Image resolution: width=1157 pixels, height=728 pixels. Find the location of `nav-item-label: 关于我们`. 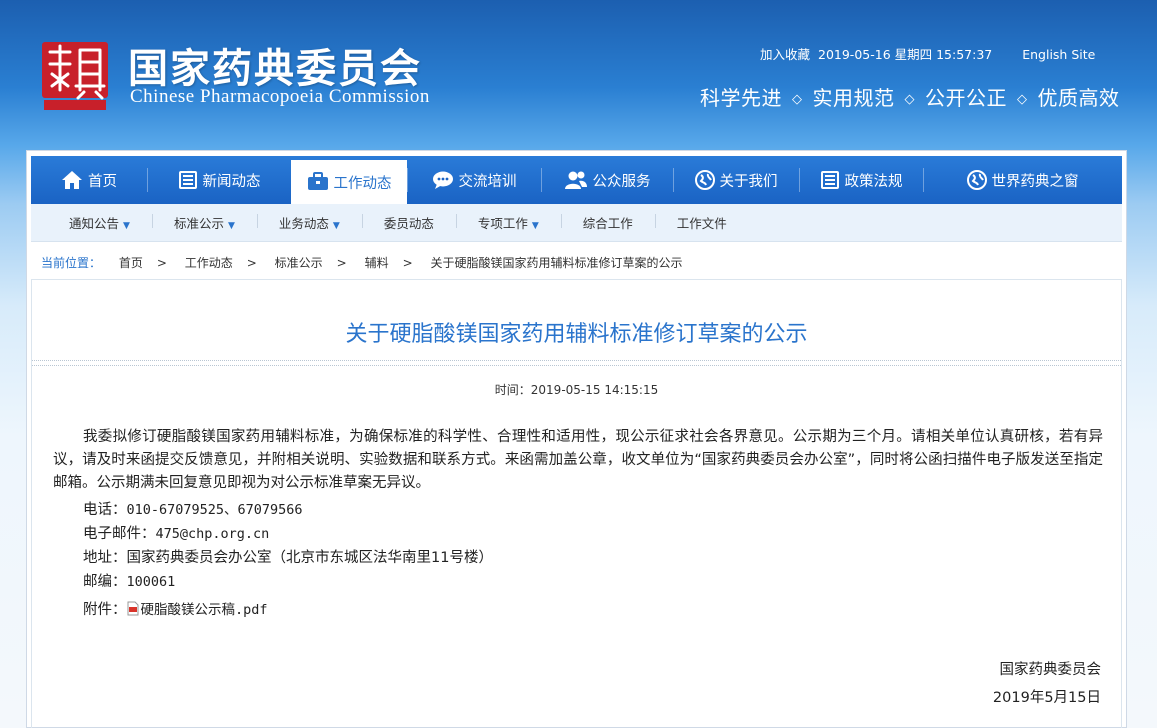

nav-item-label: 关于我们 is located at coordinates (748, 181).